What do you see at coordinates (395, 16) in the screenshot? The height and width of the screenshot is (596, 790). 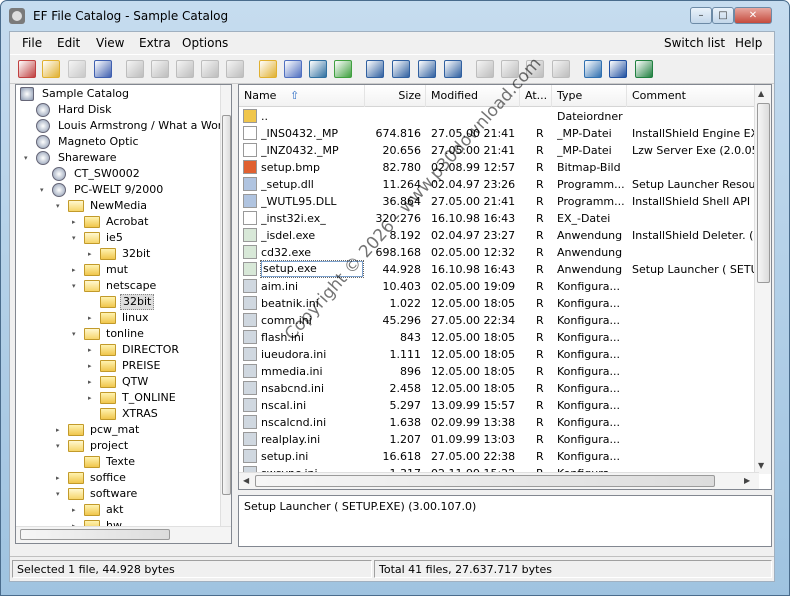 I see `title-bar: EF File Catalog - Sample Catalog – □ ✕` at bounding box center [395, 16].